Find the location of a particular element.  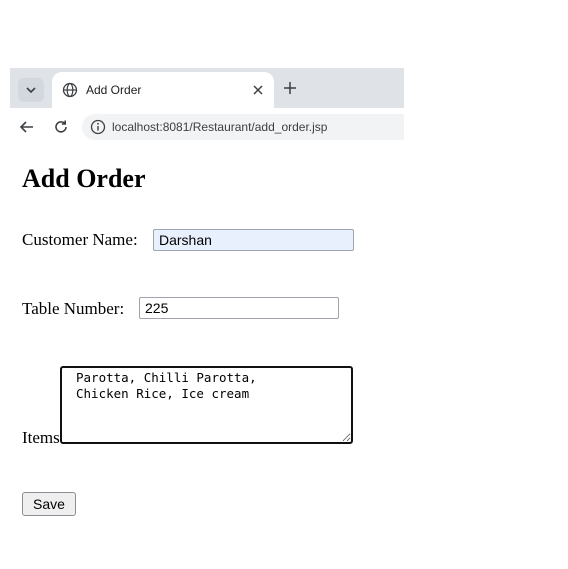

items-label: Items: is located at coordinates (43, 437).